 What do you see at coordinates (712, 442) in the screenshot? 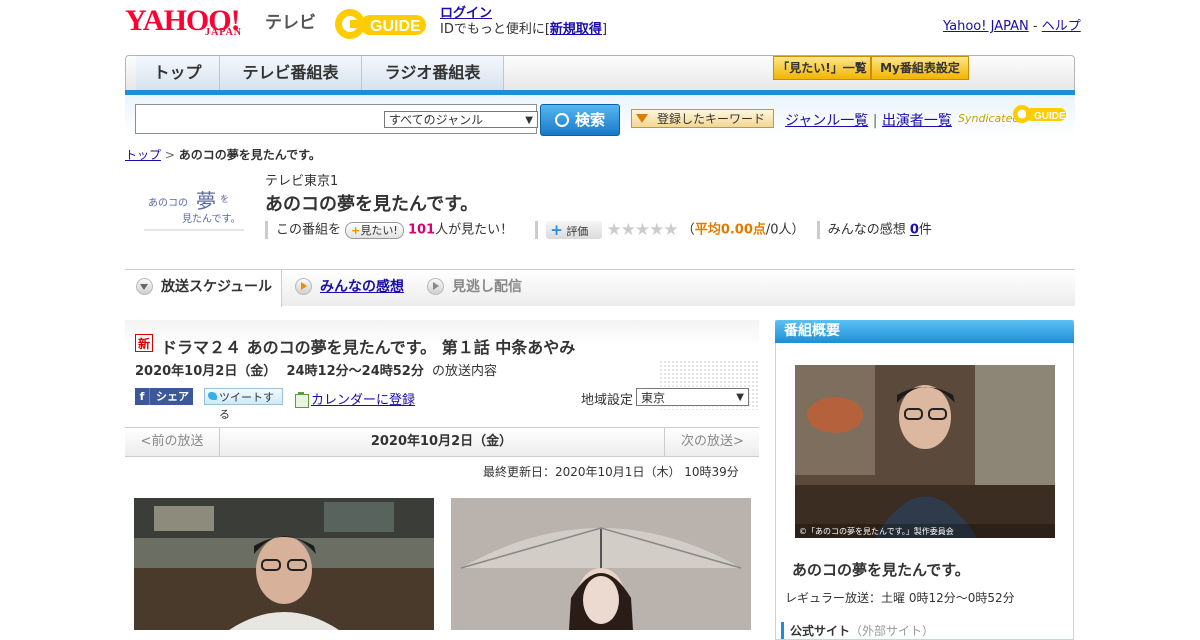
I see `next-broadcast-link: 次の放送>` at bounding box center [712, 442].